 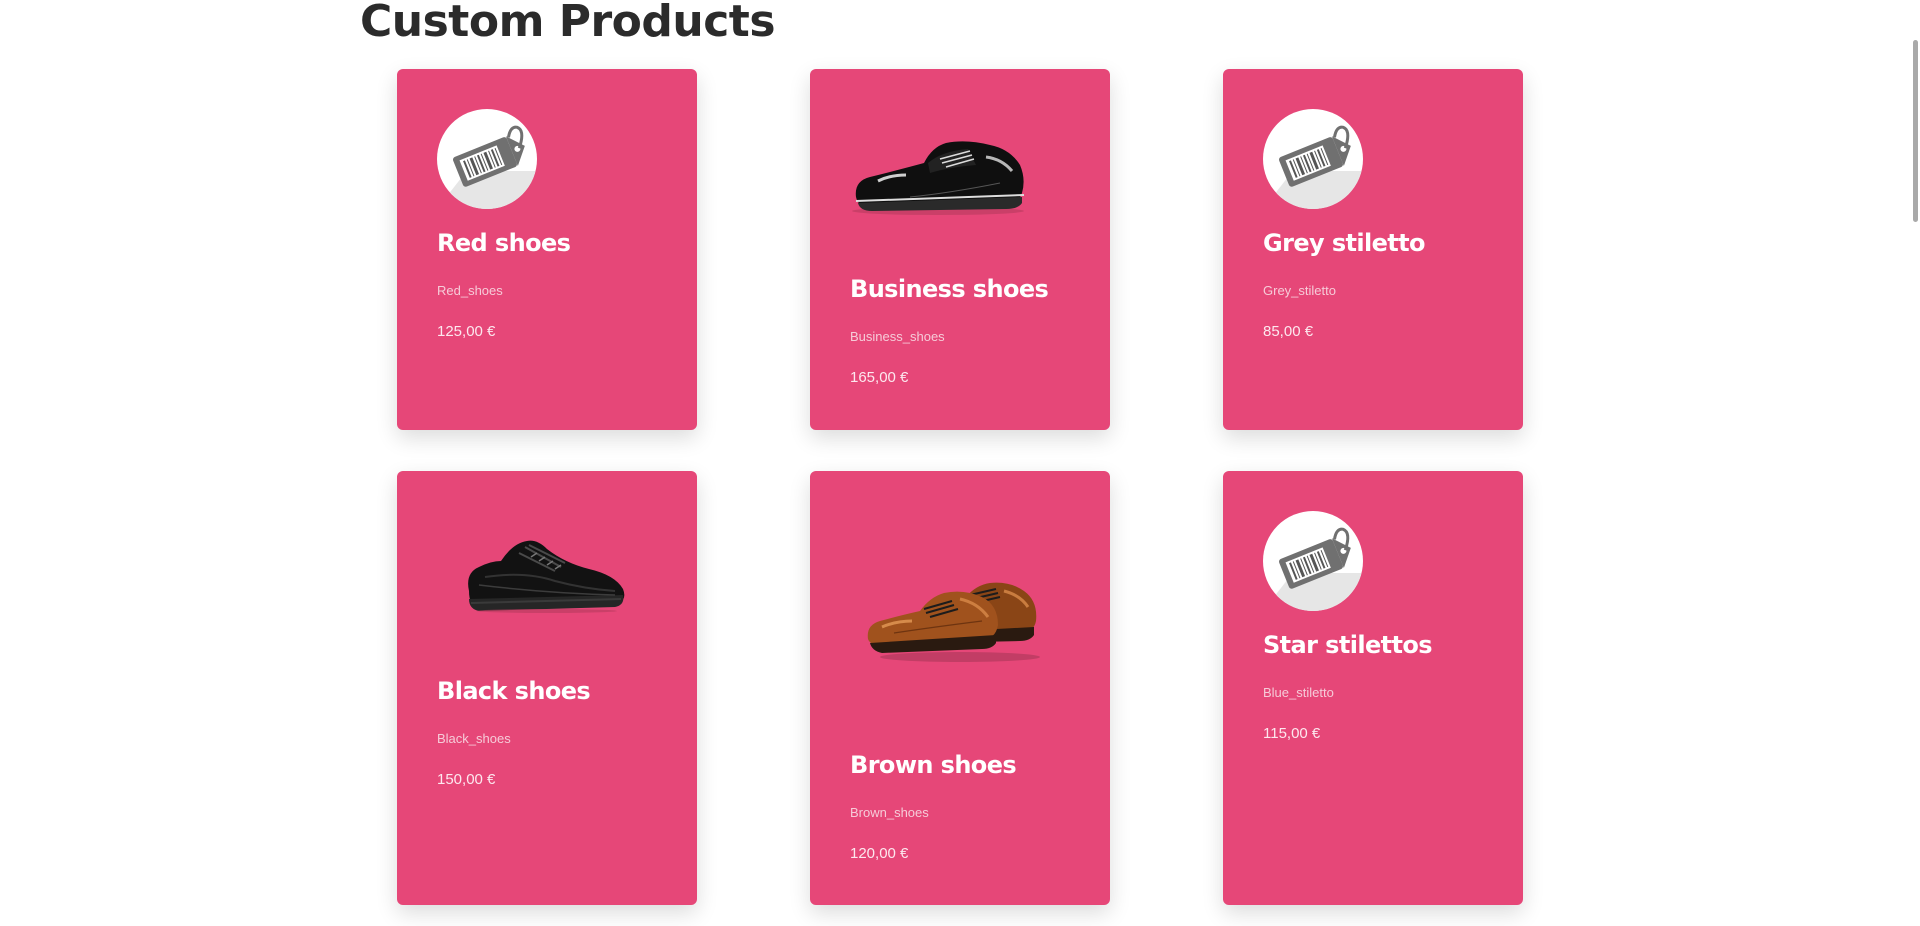 What do you see at coordinates (466, 331) in the screenshot?
I see `product-price: 125,00 €` at bounding box center [466, 331].